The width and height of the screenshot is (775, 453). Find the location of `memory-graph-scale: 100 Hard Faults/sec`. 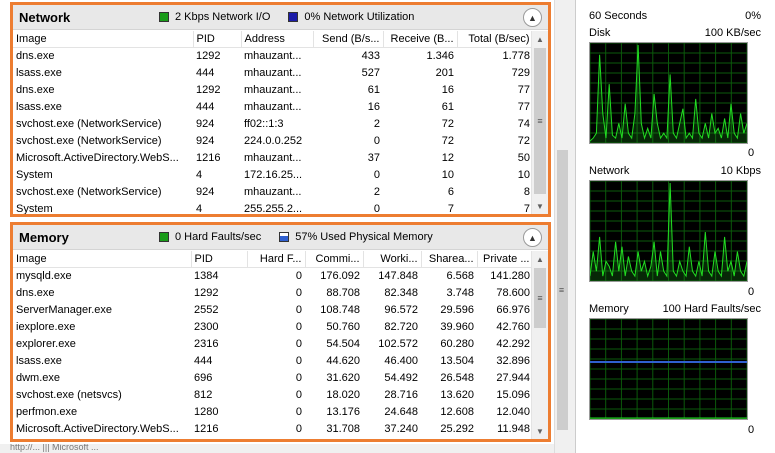

memory-graph-scale: 100 Hard Faults/sec is located at coordinates (711, 309).